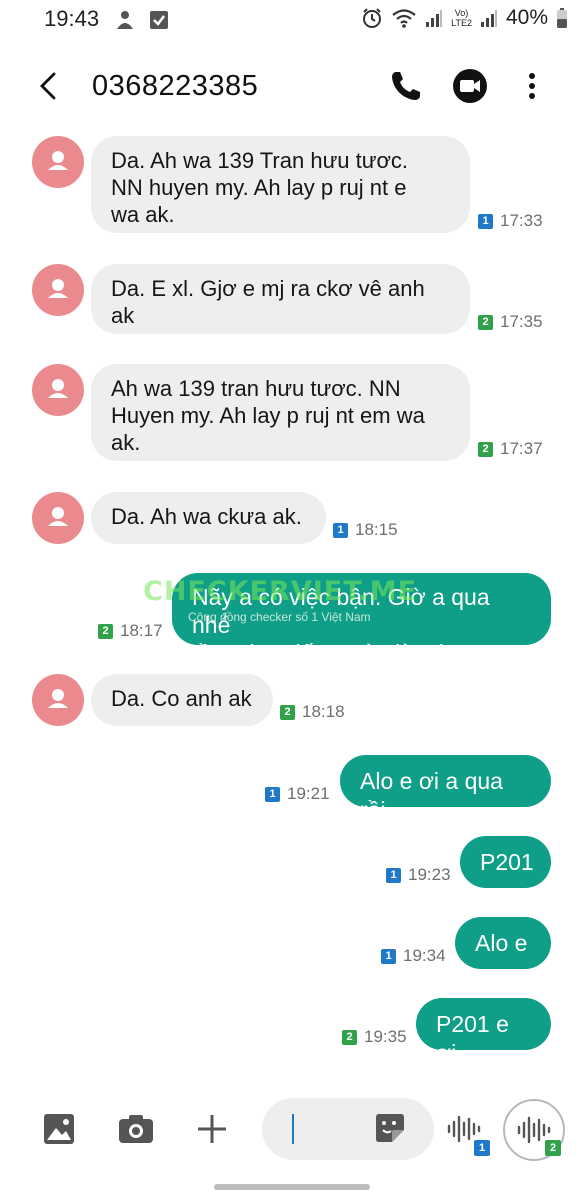 Image resolution: width=584 pixels, height=1200 pixels. I want to click on message-meta: 2 18:18, so click(312, 712).